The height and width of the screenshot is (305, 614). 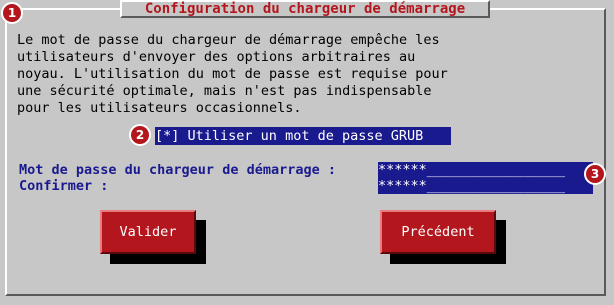 I want to click on grub-password-checkbox: [*] Utiliser un mot de passe GRUB, so click(x=303, y=136).